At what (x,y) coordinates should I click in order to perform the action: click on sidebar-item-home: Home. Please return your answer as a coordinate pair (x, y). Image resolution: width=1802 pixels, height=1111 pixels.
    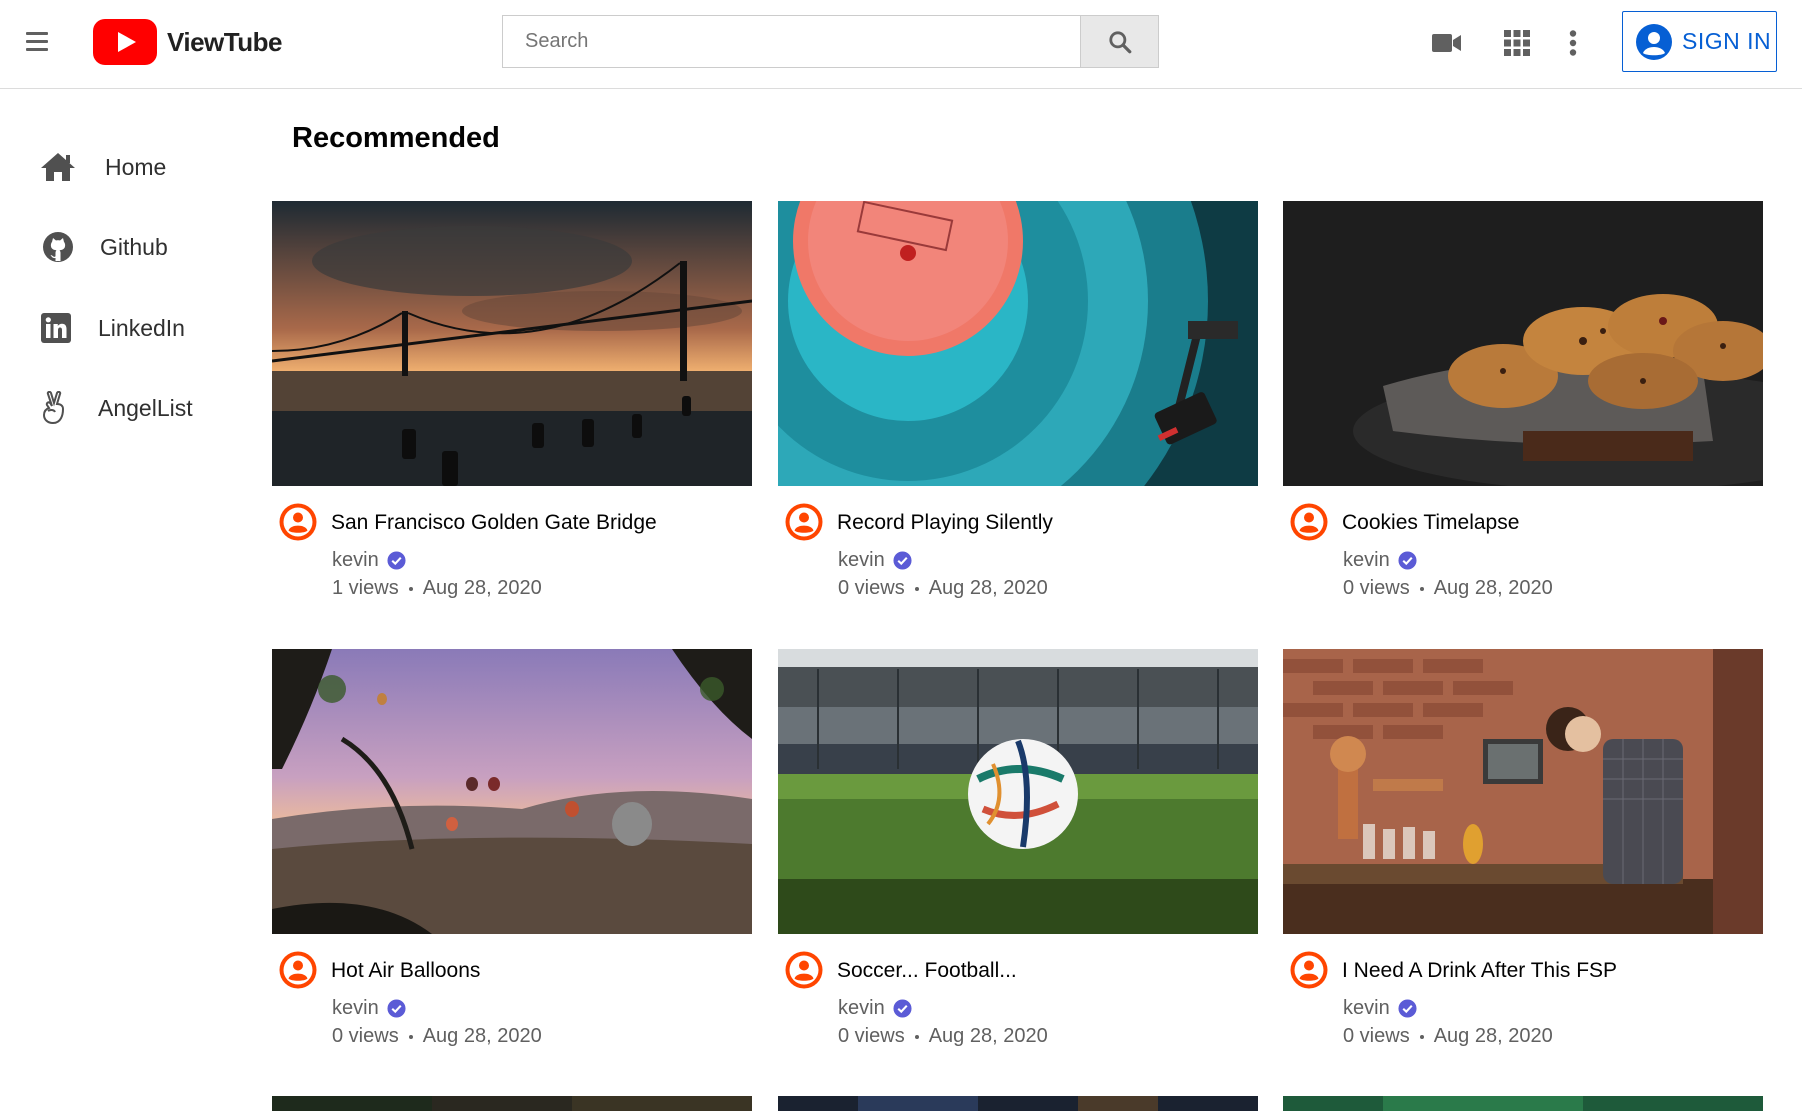
    Looking at the image, I should click on (125, 167).